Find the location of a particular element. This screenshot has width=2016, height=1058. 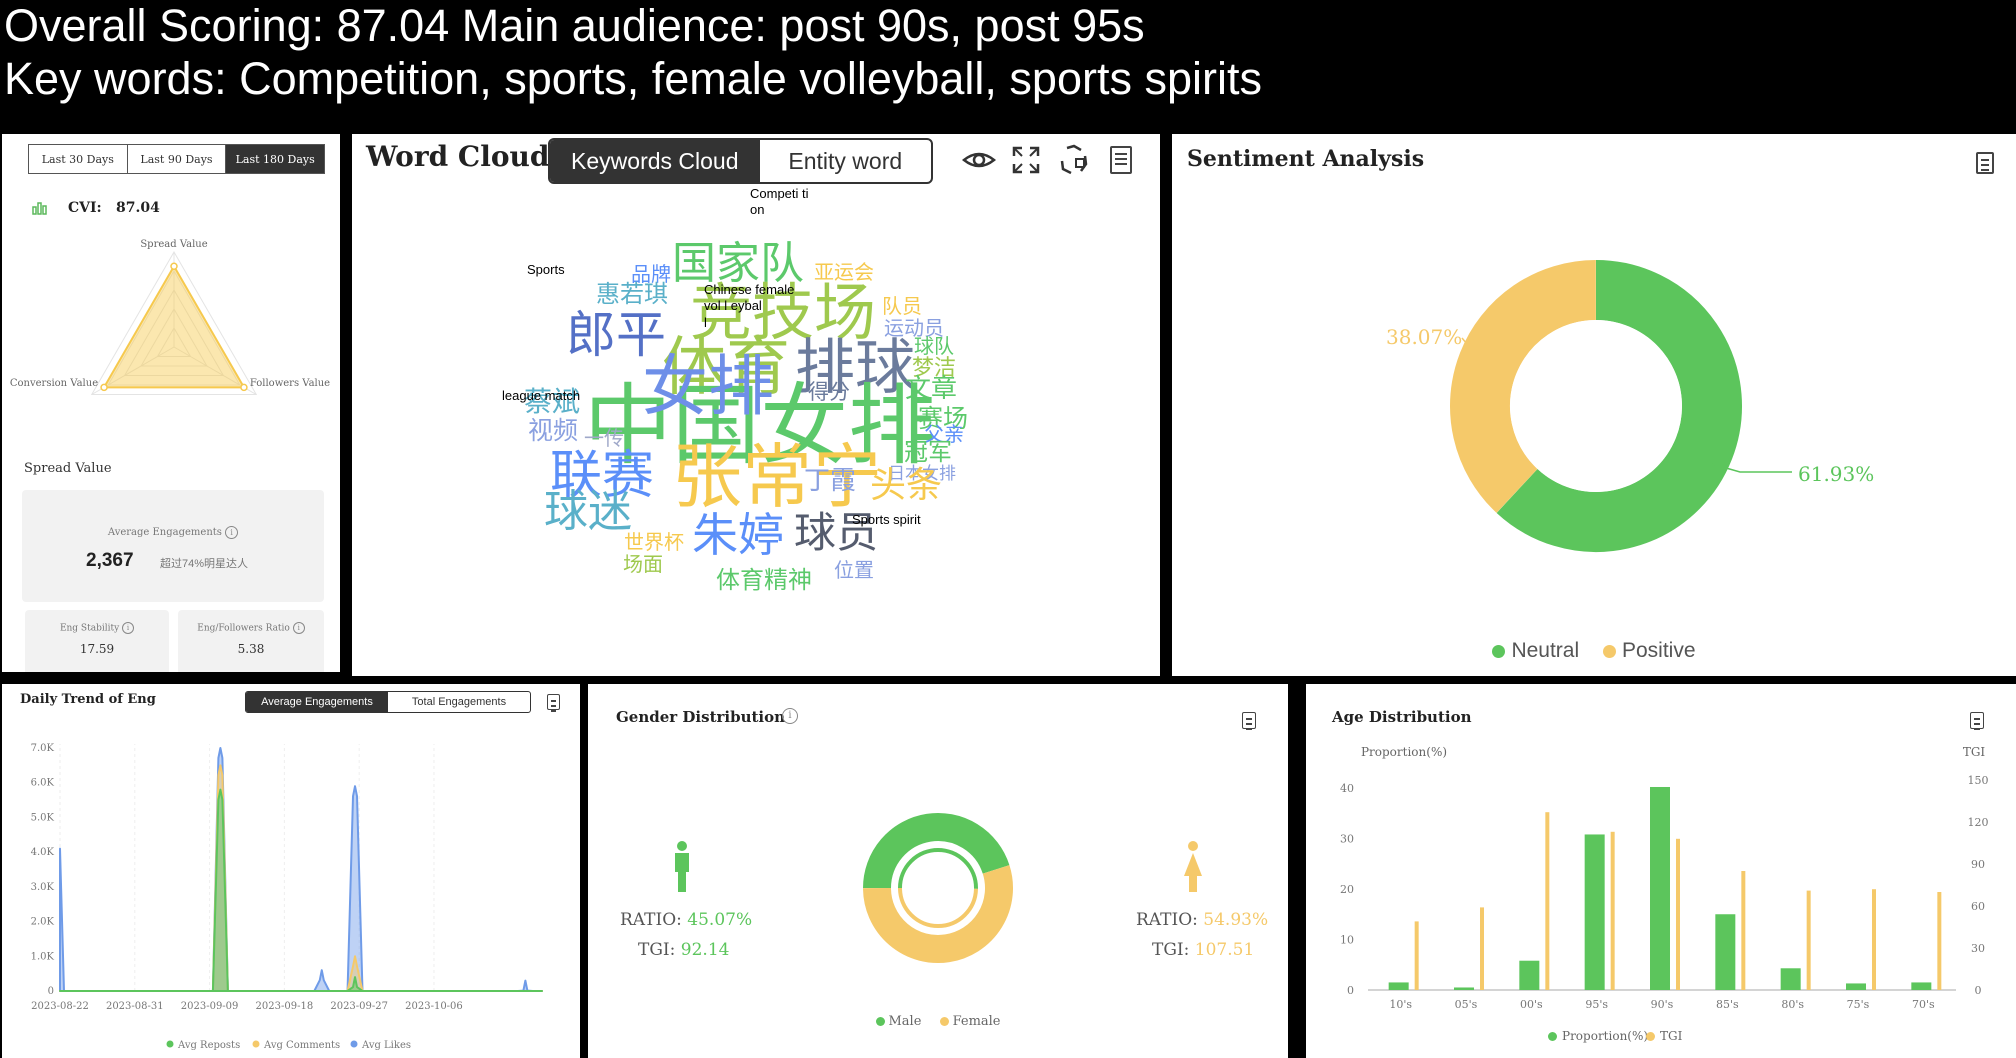

y-tick-label: 3.0K is located at coordinates (43, 887).